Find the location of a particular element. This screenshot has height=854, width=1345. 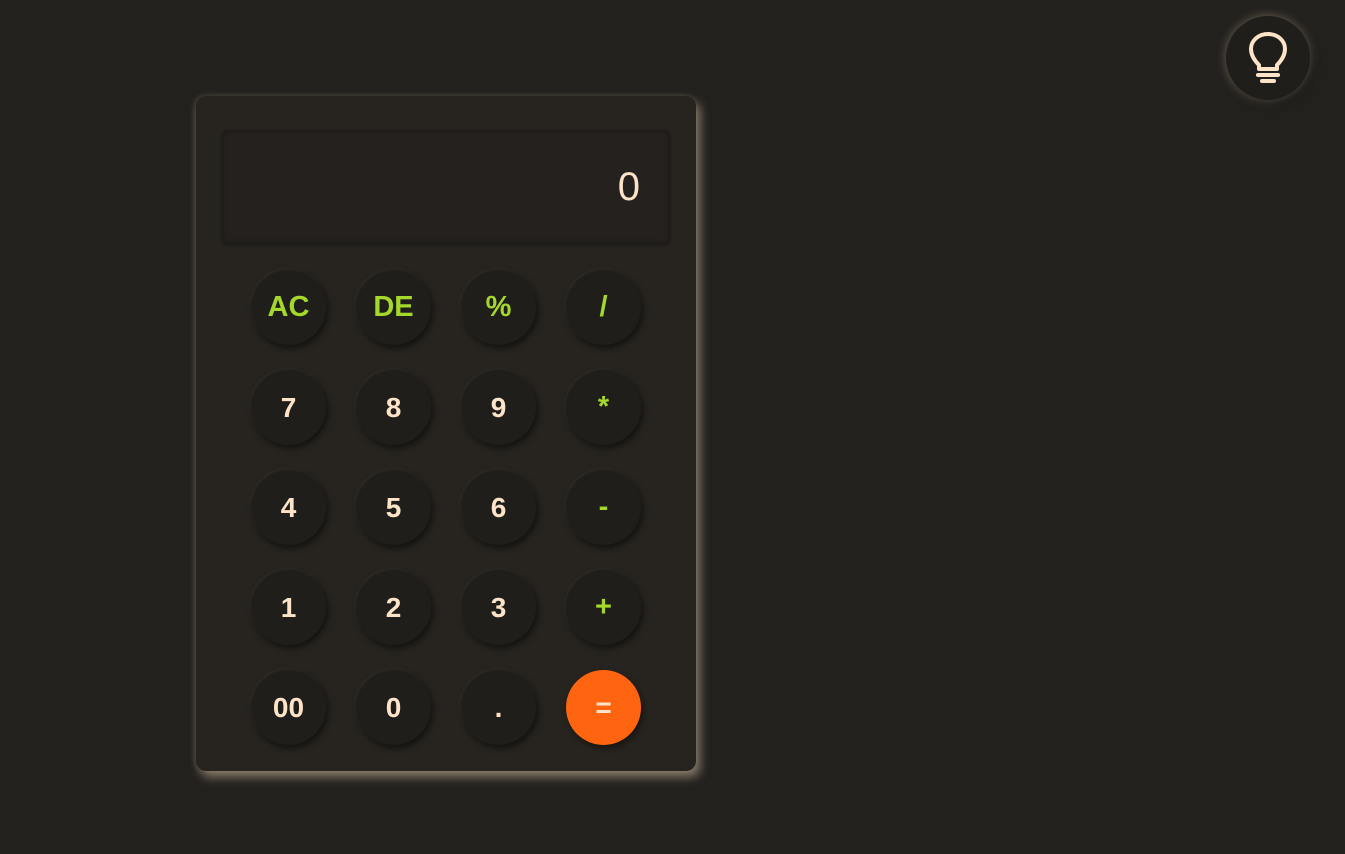

one-button: 1 is located at coordinates (288, 607).